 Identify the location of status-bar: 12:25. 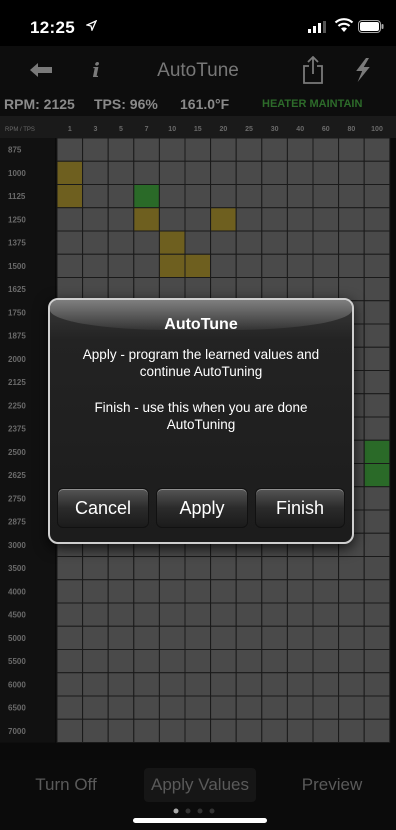
(198, 23).